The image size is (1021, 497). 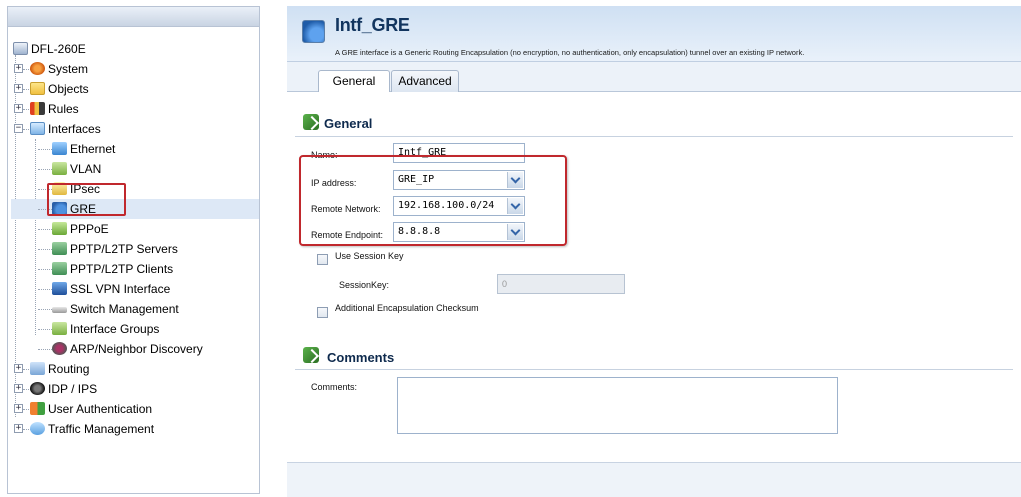 I want to click on arp-icon, so click(x=59, y=348).